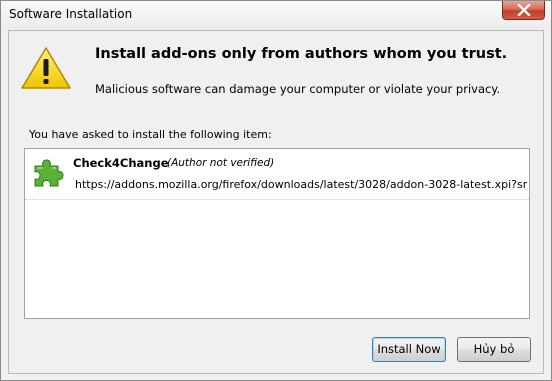 Image resolution: width=552 pixels, height=381 pixels. I want to click on close-button, so click(523, 10).